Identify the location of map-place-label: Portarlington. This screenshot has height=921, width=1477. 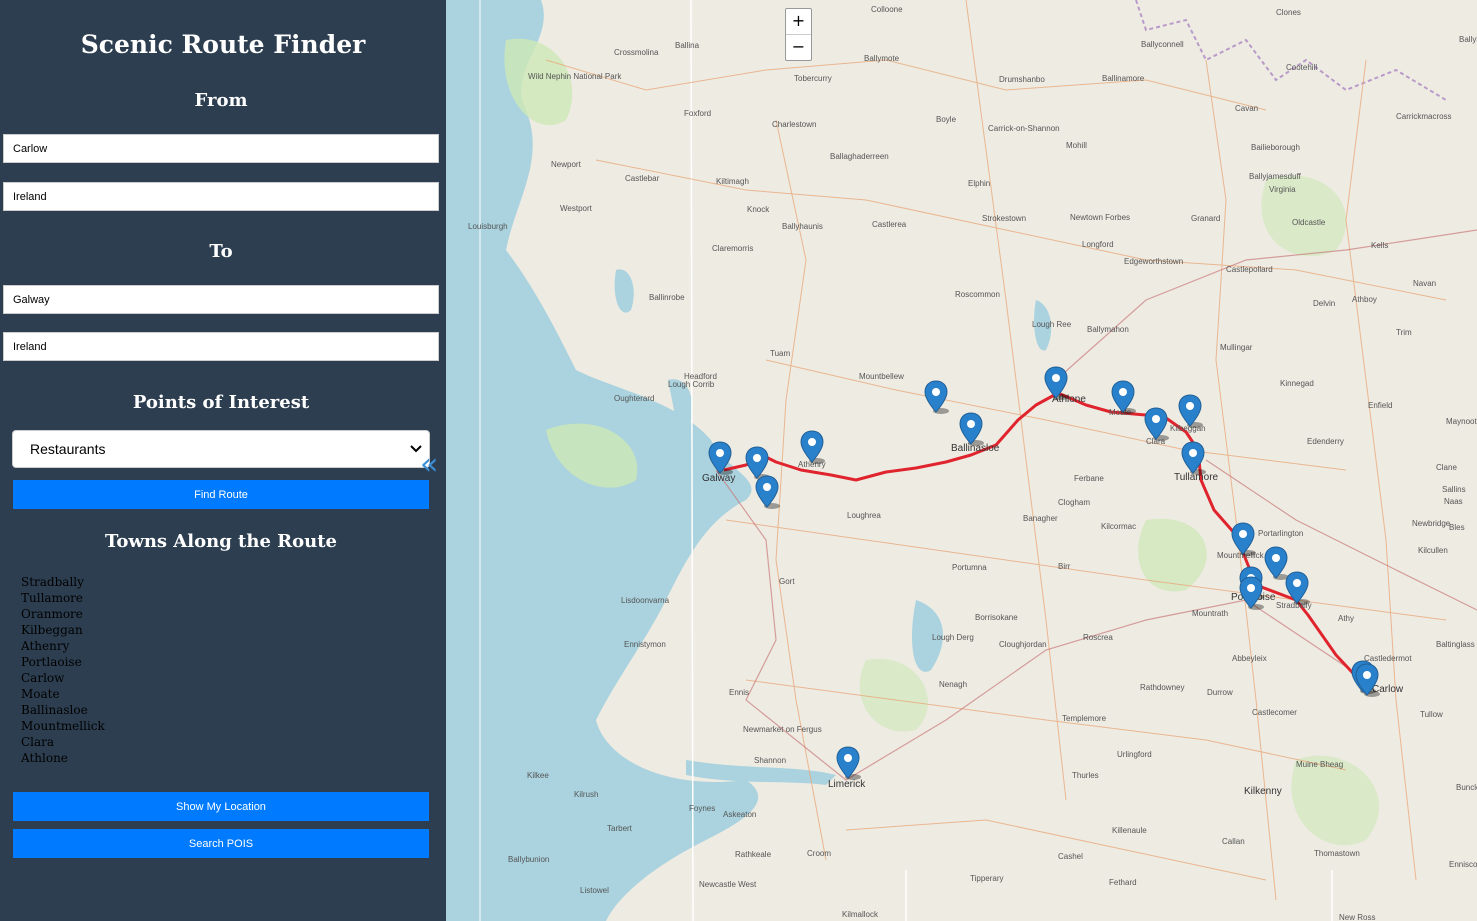
(1281, 533).